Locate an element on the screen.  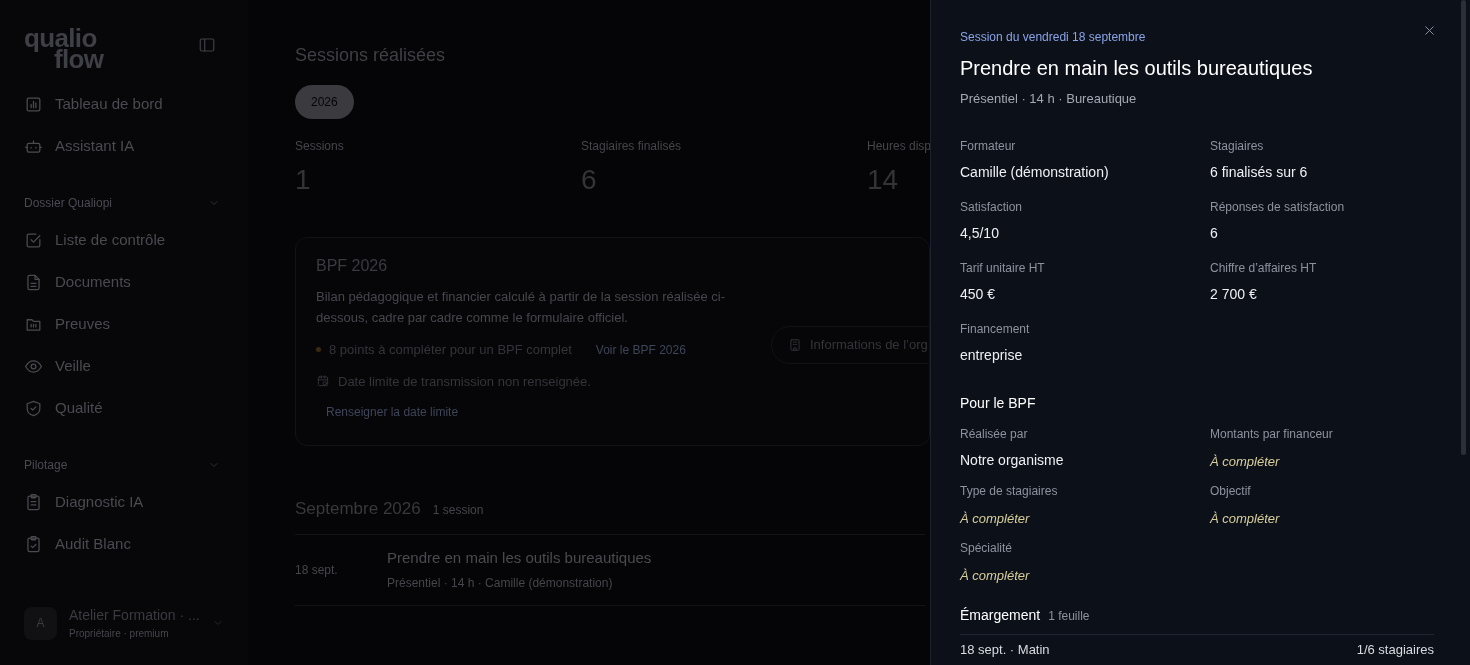
nav-item: Tableau de bord is located at coordinates (124, 104).